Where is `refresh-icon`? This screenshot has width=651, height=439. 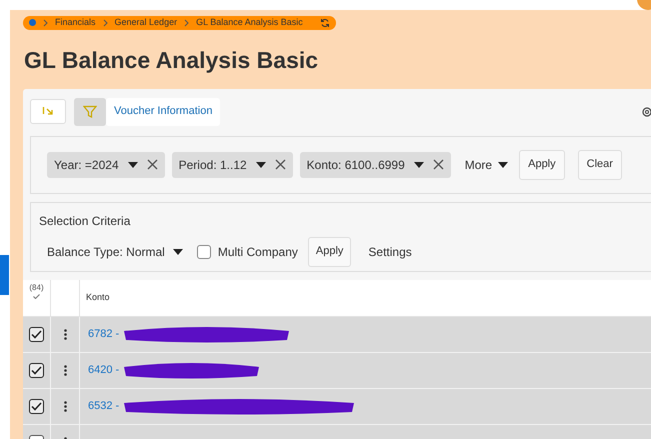
refresh-icon is located at coordinates (325, 23).